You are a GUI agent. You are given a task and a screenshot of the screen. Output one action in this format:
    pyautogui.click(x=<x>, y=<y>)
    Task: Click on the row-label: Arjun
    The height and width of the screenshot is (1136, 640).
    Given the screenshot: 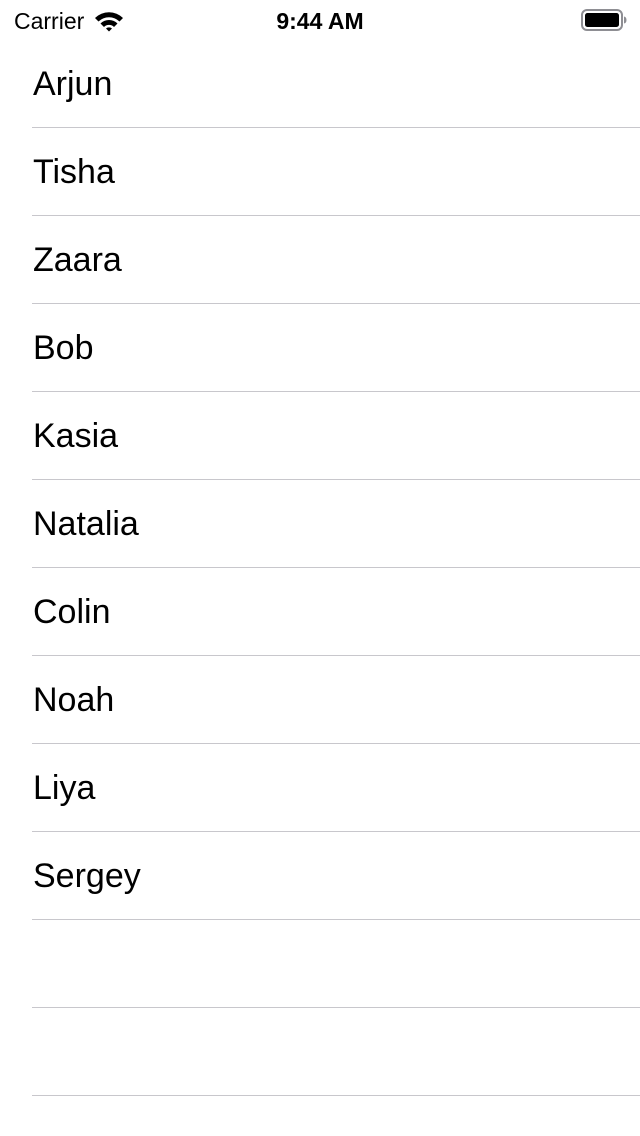 What is the action you would take?
    pyautogui.click(x=73, y=84)
    